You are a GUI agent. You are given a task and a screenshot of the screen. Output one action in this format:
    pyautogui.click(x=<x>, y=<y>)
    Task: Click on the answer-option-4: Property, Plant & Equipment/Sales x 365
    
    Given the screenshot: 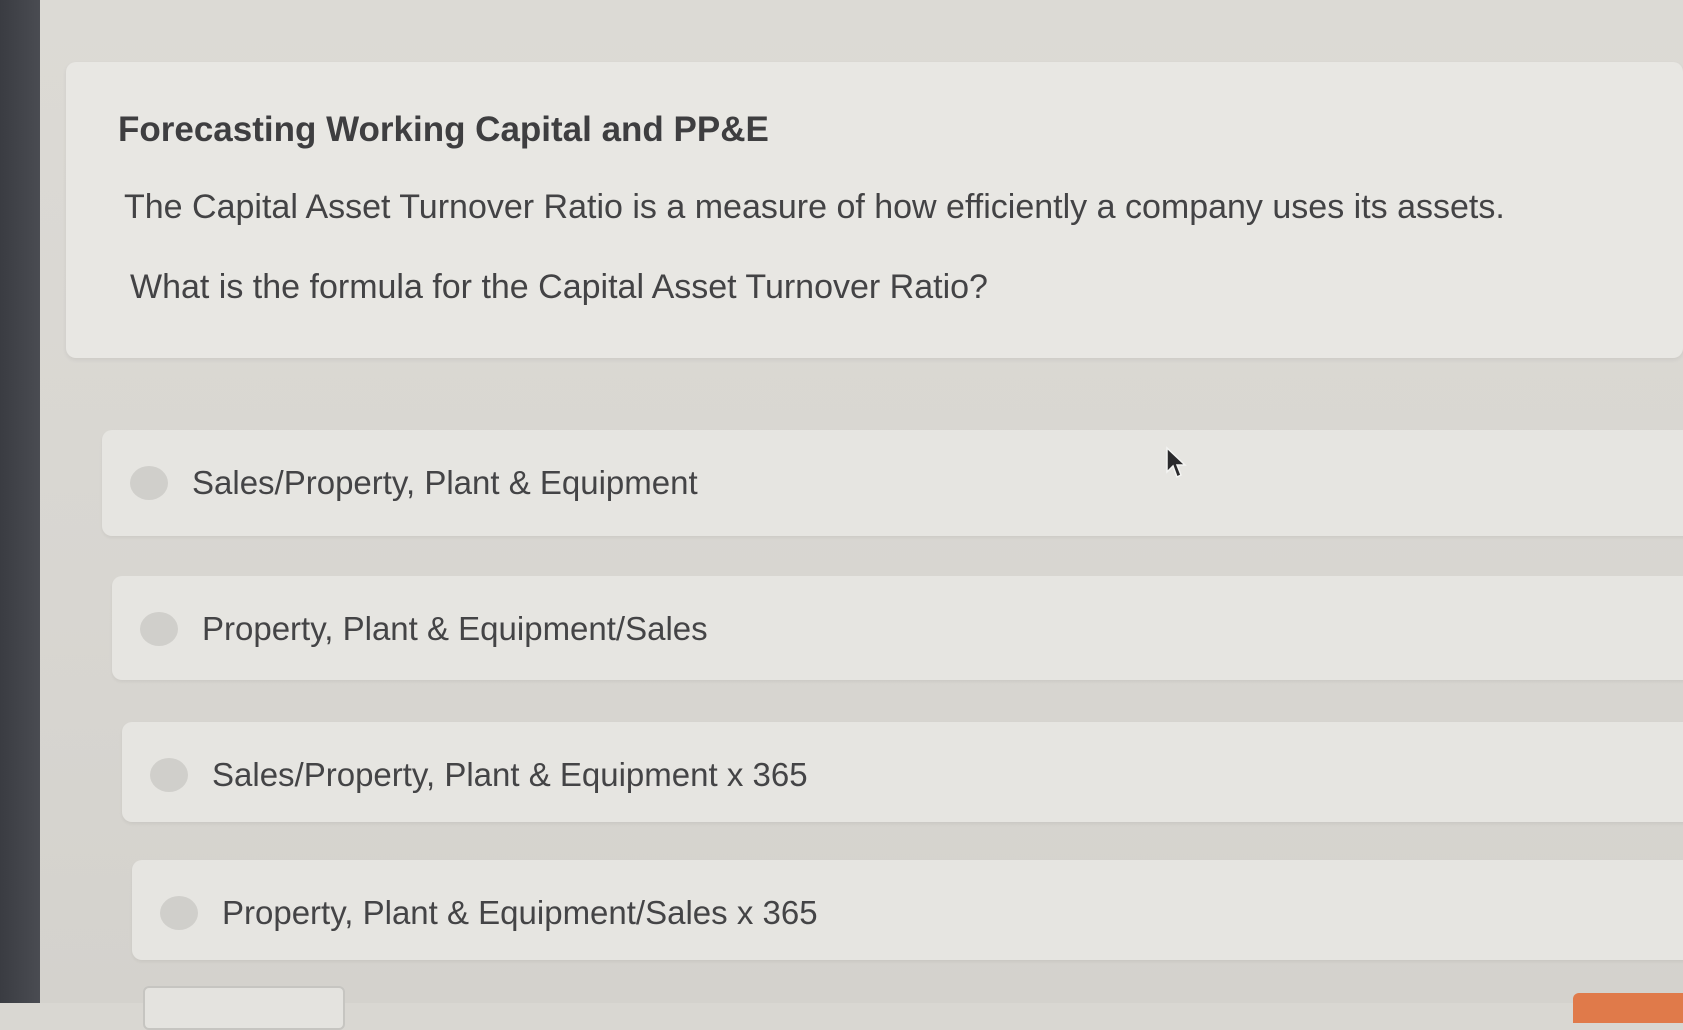 What is the action you would take?
    pyautogui.click(x=907, y=910)
    